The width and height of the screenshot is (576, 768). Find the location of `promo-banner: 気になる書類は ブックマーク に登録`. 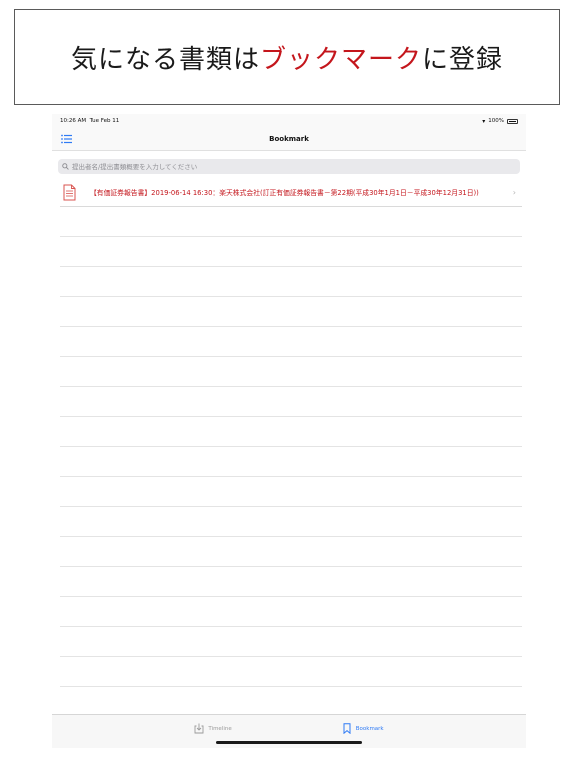

promo-banner: 気になる書類は ブックマーク に登録 is located at coordinates (287, 57).